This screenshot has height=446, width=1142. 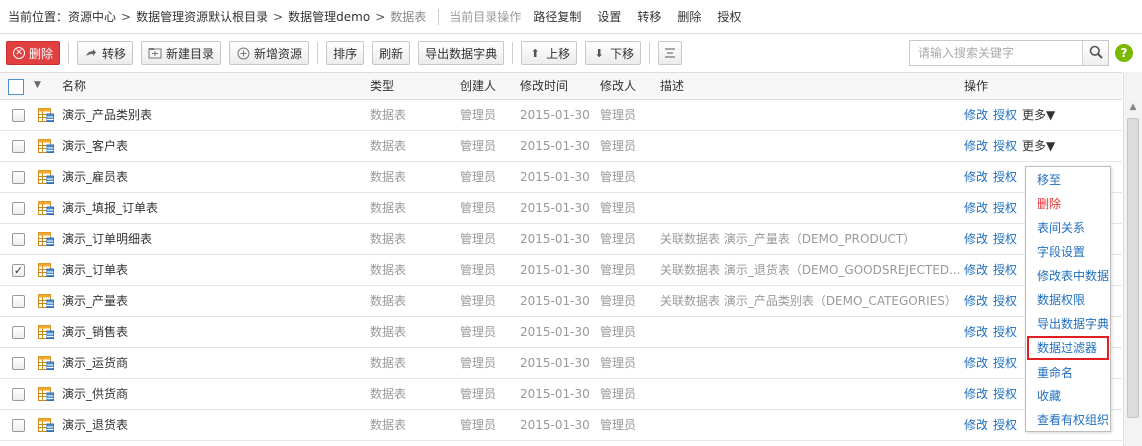 I want to click on breadcrumb-item-resource-center: 资源中心, so click(x=92, y=16).